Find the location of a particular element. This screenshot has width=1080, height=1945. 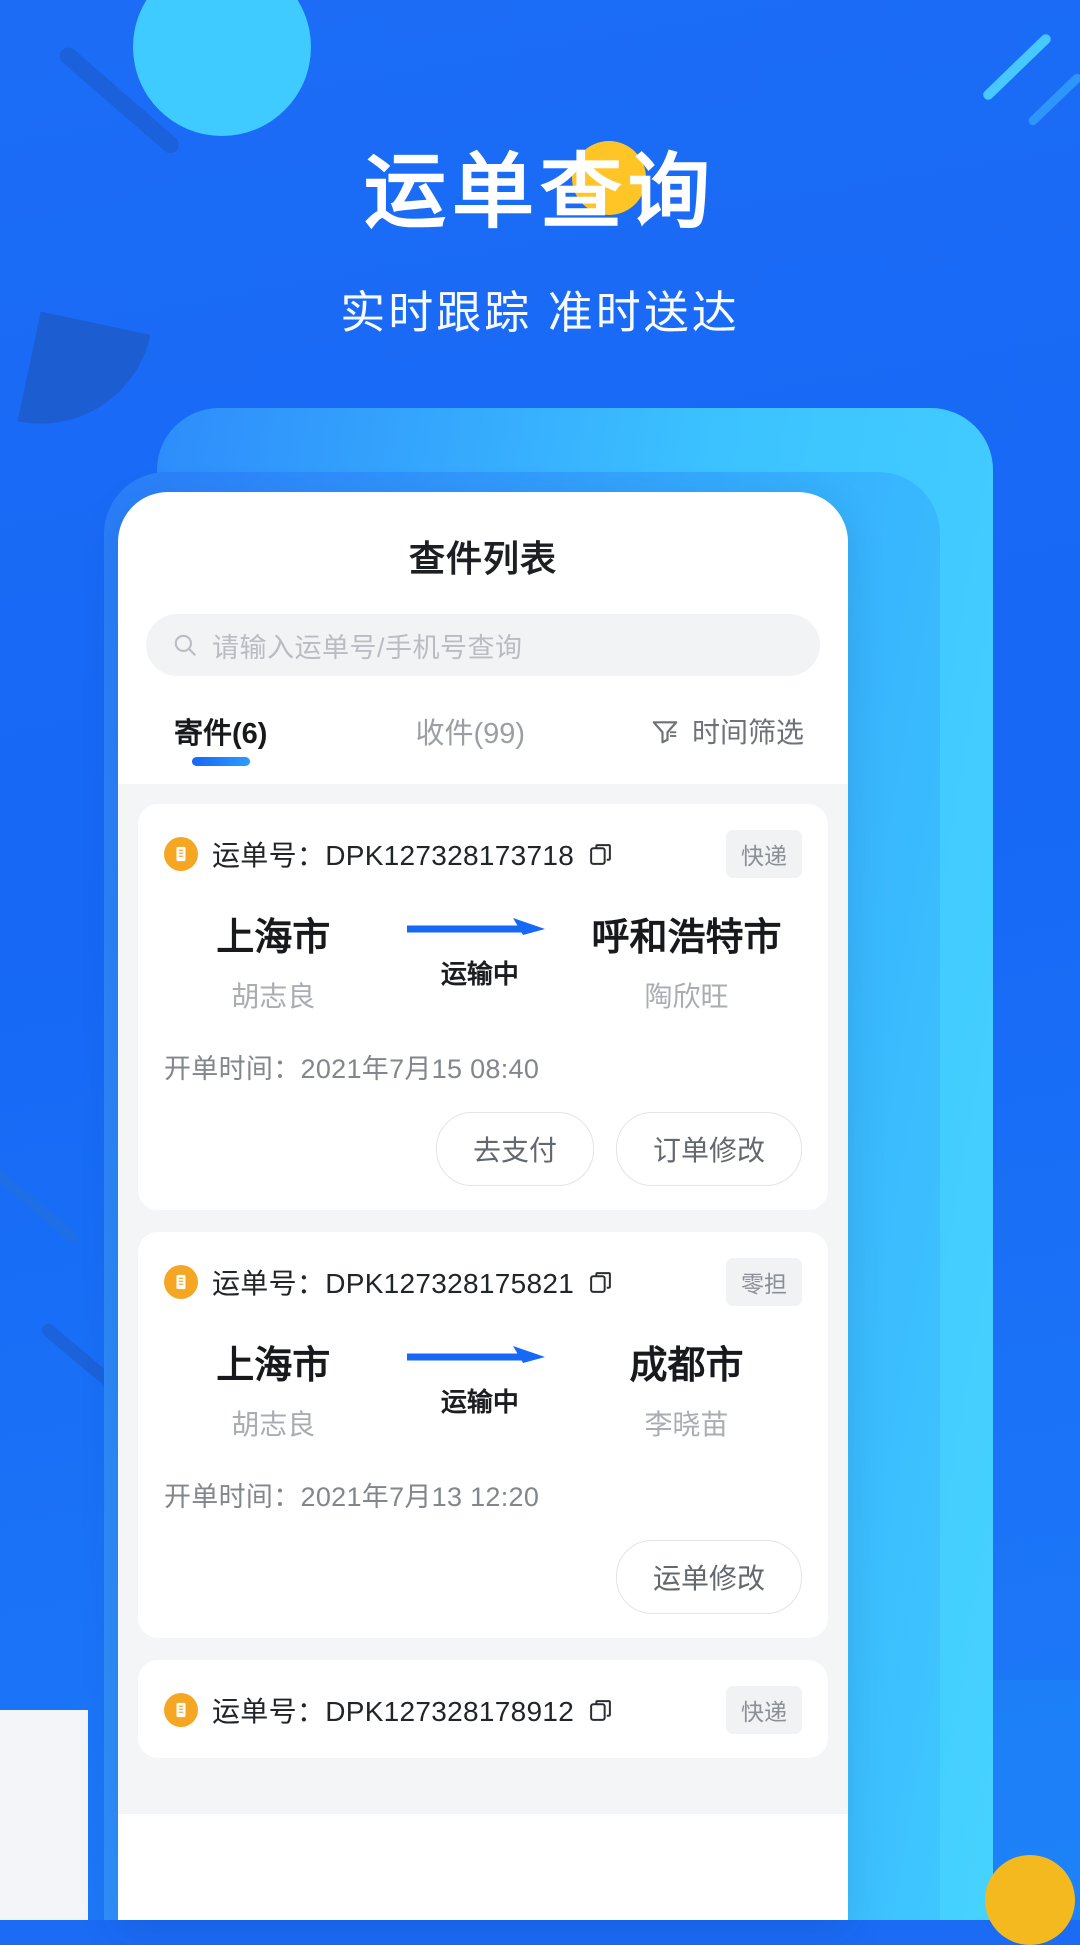

time-filter-button: 时间筛选 is located at coordinates (727, 738).